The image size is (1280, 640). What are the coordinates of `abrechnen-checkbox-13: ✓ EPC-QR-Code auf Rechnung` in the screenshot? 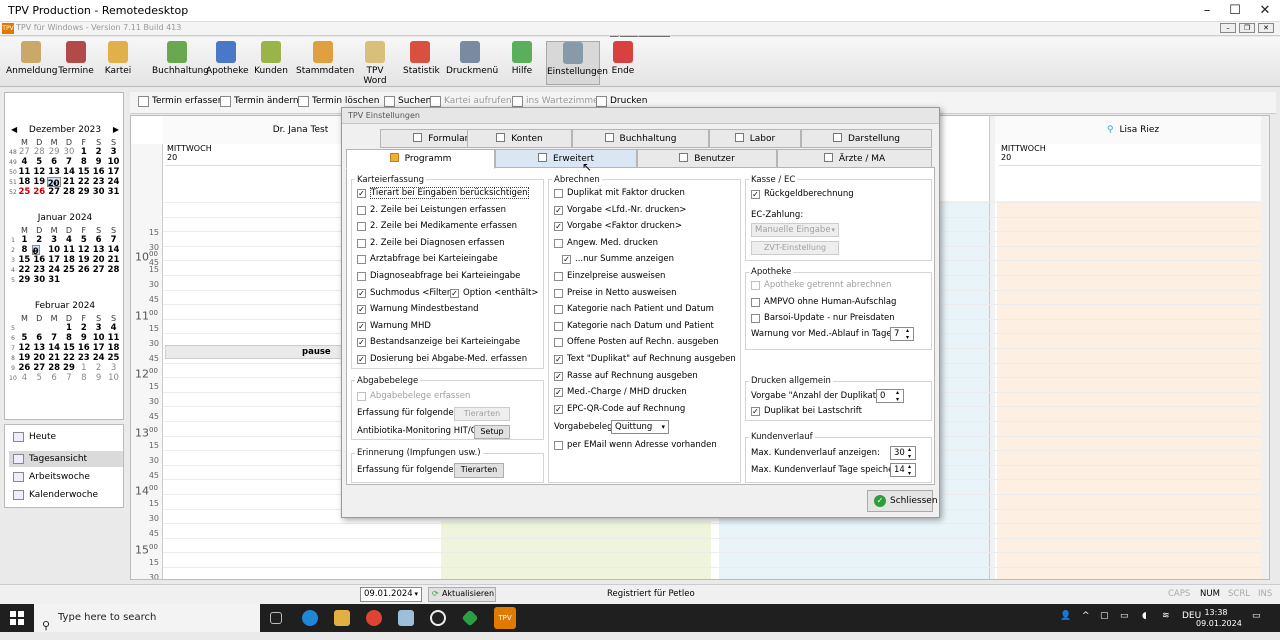 It's located at (619, 409).